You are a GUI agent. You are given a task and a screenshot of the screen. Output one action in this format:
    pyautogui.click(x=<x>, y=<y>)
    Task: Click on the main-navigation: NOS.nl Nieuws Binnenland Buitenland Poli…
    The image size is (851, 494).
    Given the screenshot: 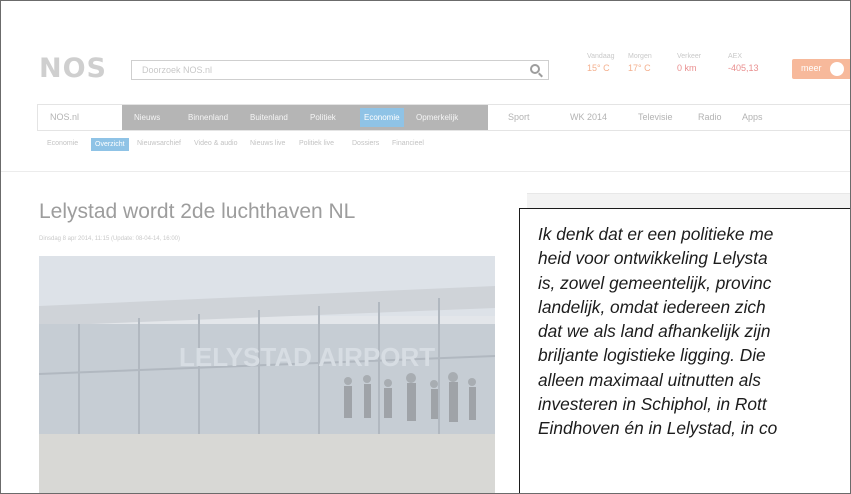 What is the action you would take?
    pyautogui.click(x=443, y=117)
    